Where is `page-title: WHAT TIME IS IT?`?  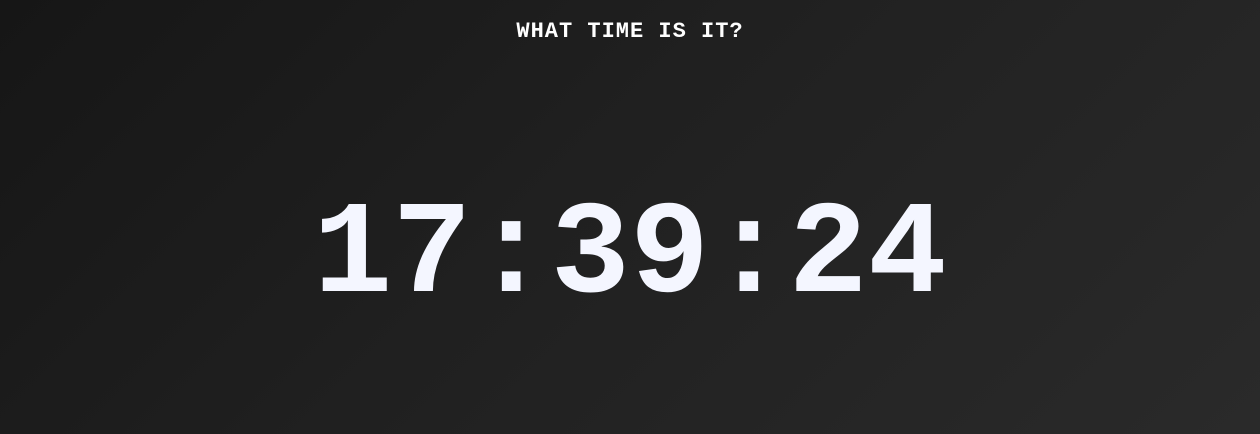
page-title: WHAT TIME IS IT? is located at coordinates (630, 31).